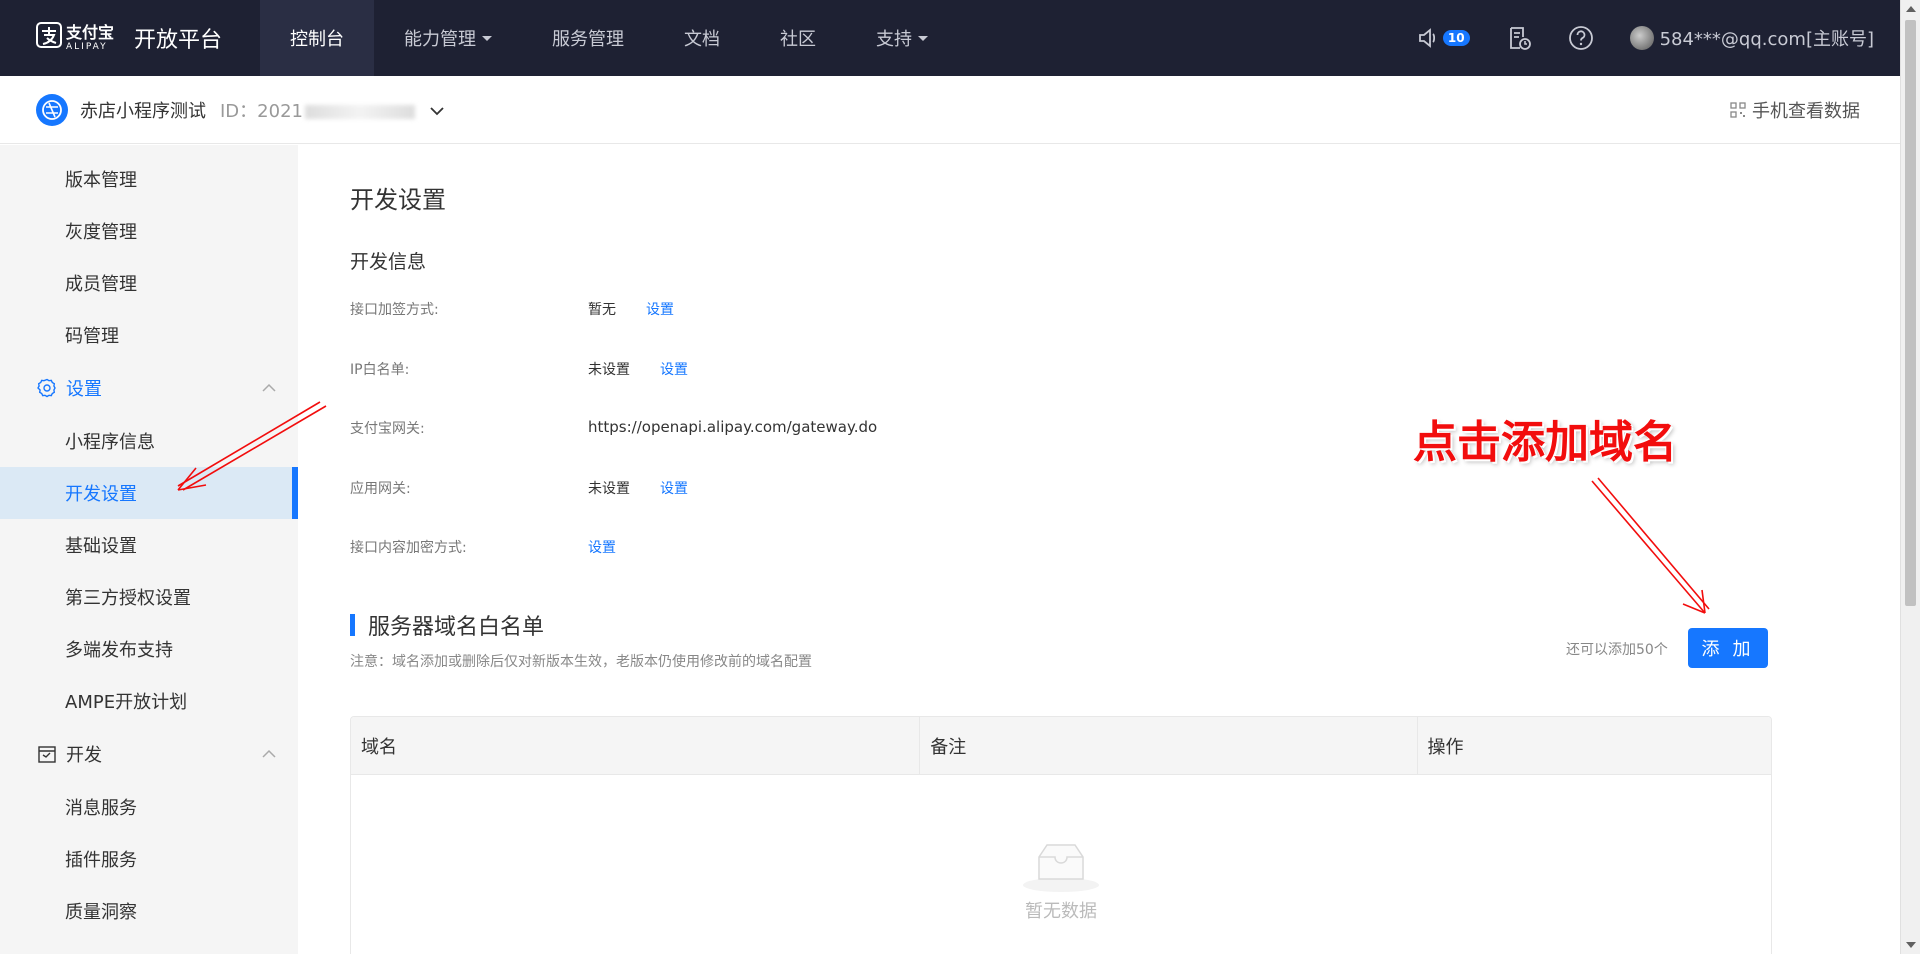 This screenshot has height=954, width=1920. I want to click on ip-whitelist-settings-link: 设置, so click(674, 369).